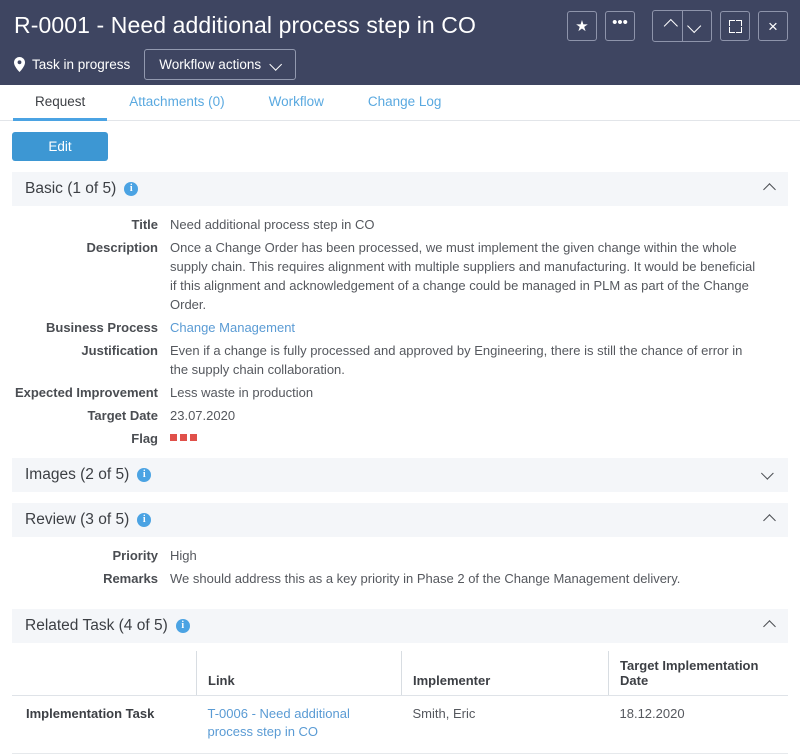 The width and height of the screenshot is (800, 754). Describe the element at coordinates (203, 415) in the screenshot. I see `field-value: 23.07.2020` at that location.